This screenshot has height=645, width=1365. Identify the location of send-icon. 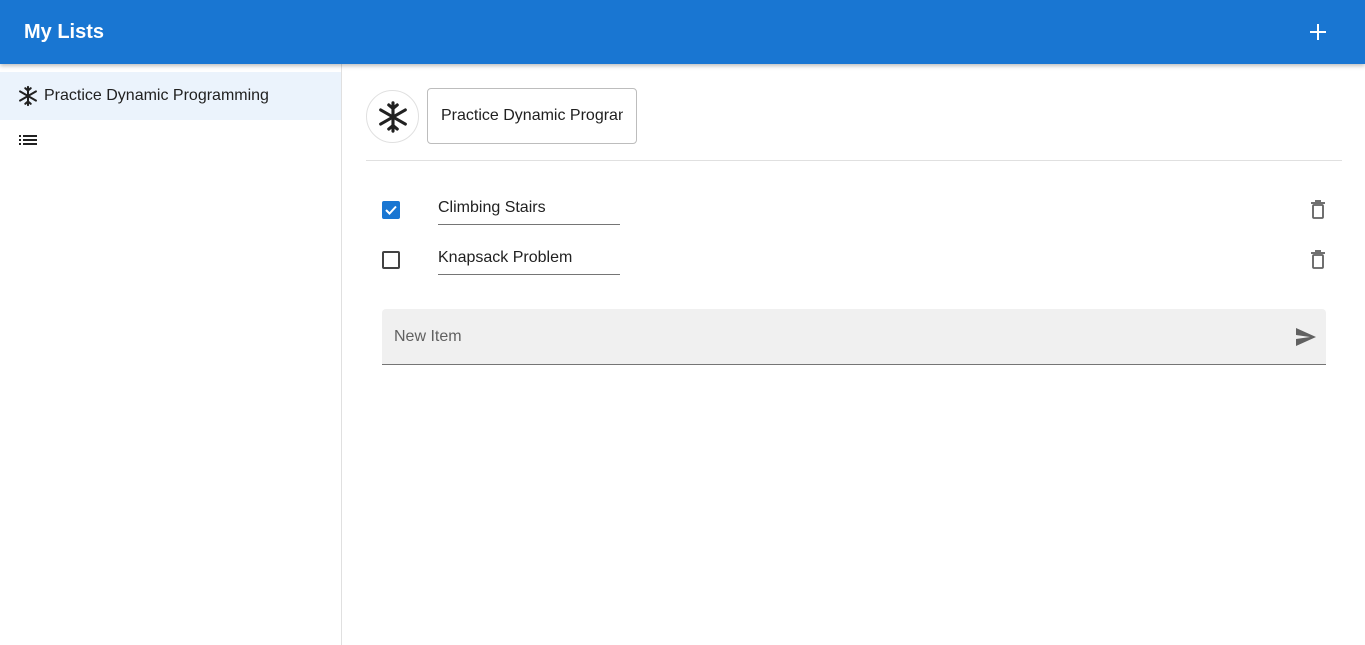
(1306, 337).